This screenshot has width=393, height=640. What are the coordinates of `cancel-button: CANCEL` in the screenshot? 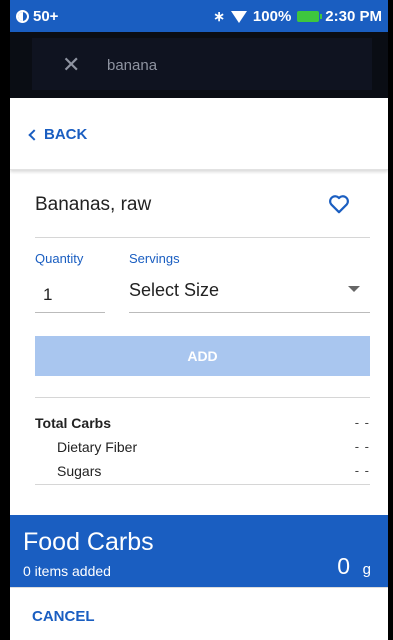 It's located at (63, 616).